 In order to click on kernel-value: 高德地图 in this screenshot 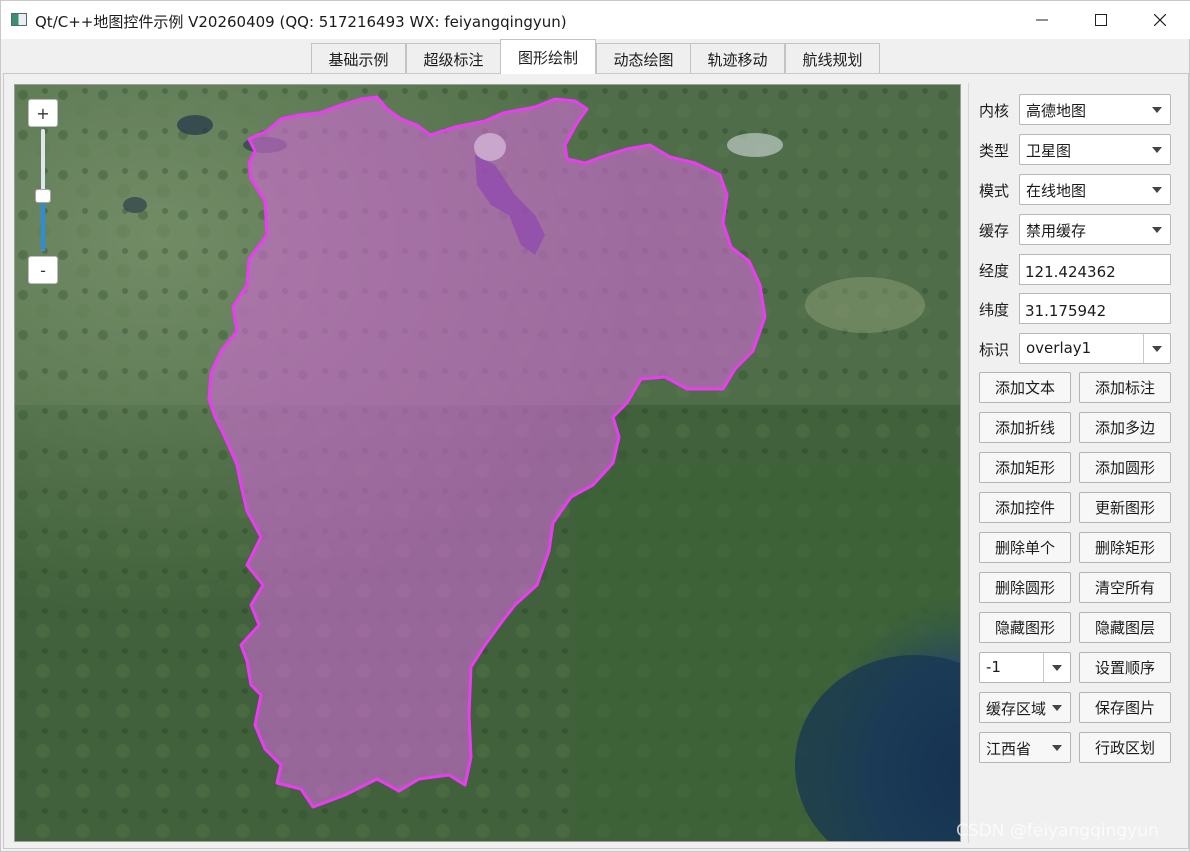, I will do `click(1056, 111)`.